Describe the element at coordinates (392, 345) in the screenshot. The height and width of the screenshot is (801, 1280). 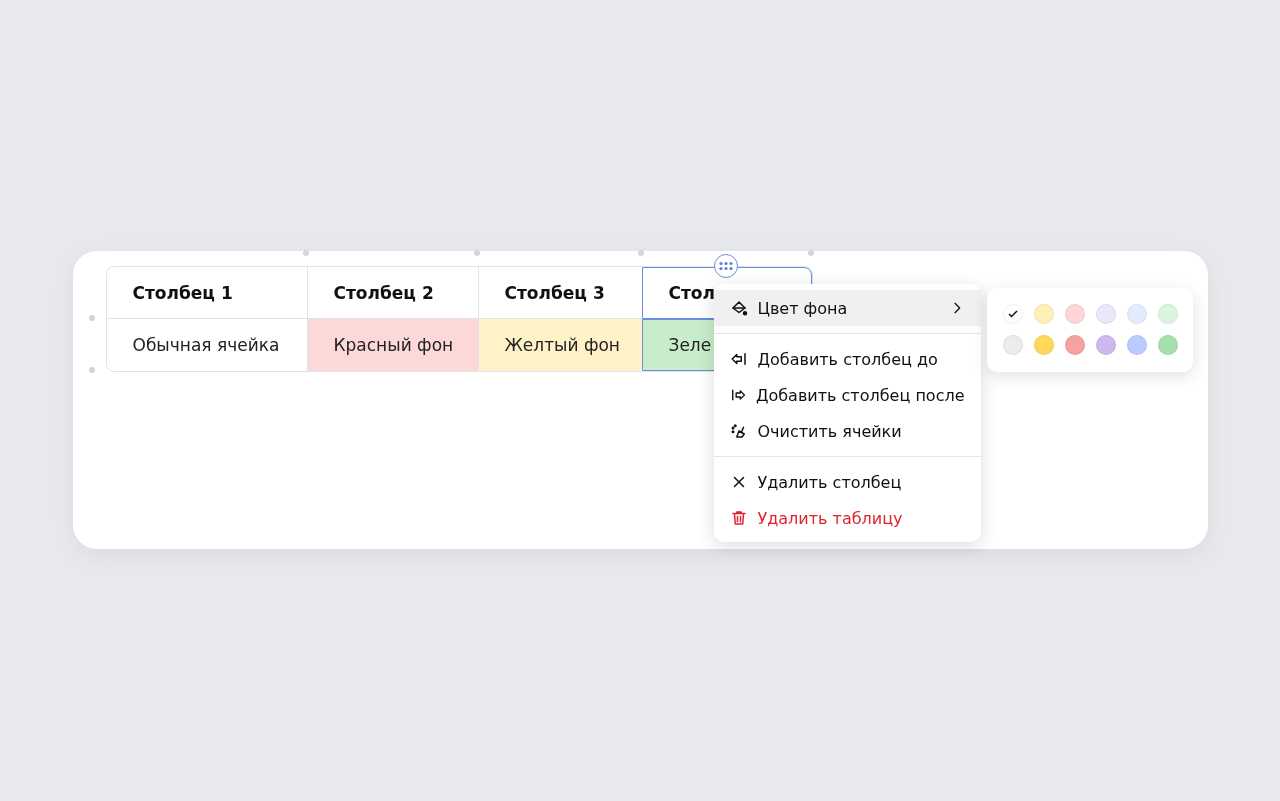
I see `table-cell: Красный фон` at that location.